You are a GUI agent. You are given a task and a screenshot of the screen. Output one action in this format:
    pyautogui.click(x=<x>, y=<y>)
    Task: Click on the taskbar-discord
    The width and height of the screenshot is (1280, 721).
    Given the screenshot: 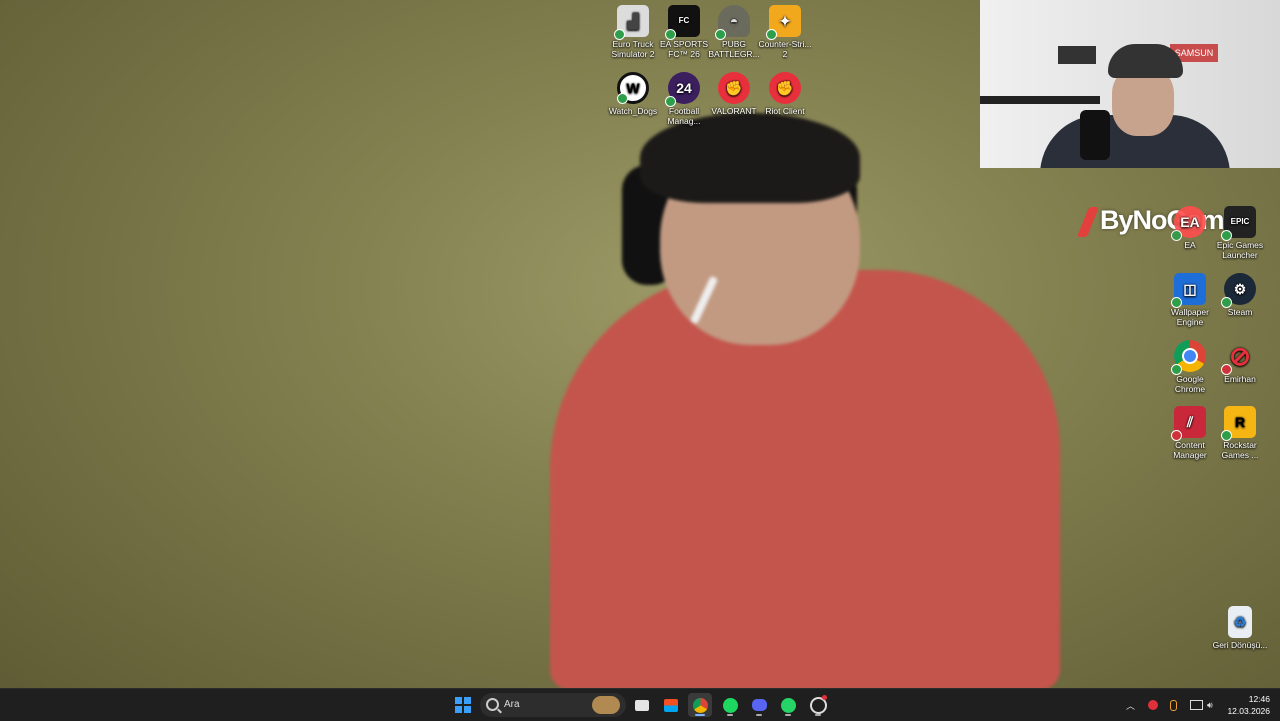 What is the action you would take?
    pyautogui.click(x=759, y=705)
    